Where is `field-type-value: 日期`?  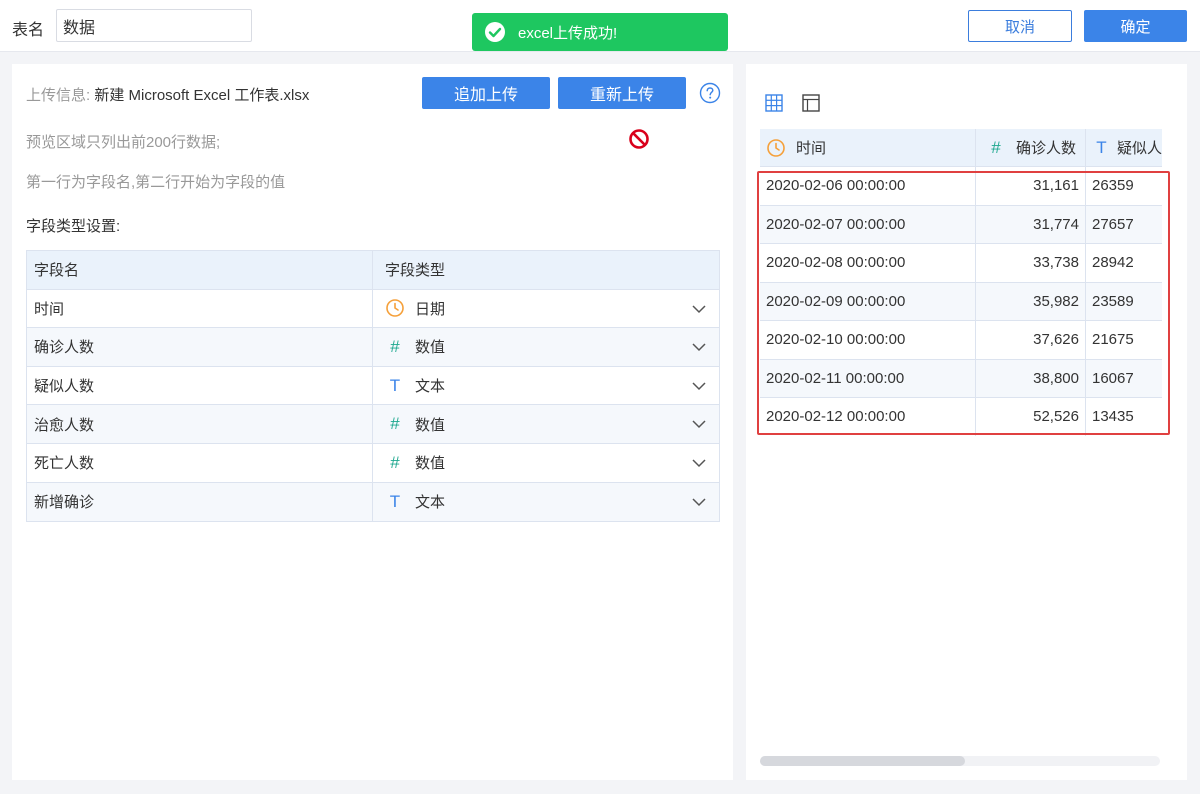 field-type-value: 日期 is located at coordinates (430, 309).